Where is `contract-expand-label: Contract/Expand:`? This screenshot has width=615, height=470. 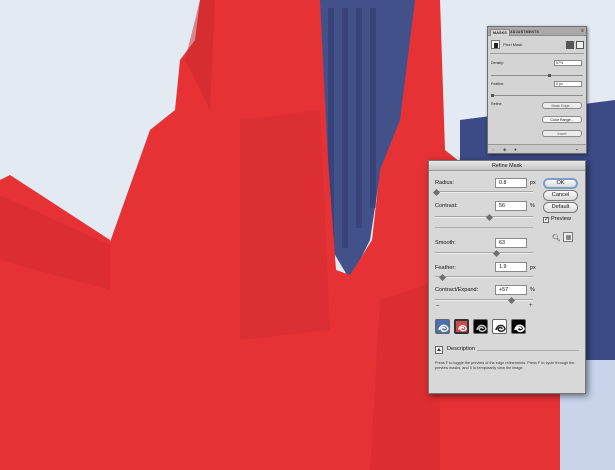
contract-expand-label: Contract/Expand: is located at coordinates (457, 290).